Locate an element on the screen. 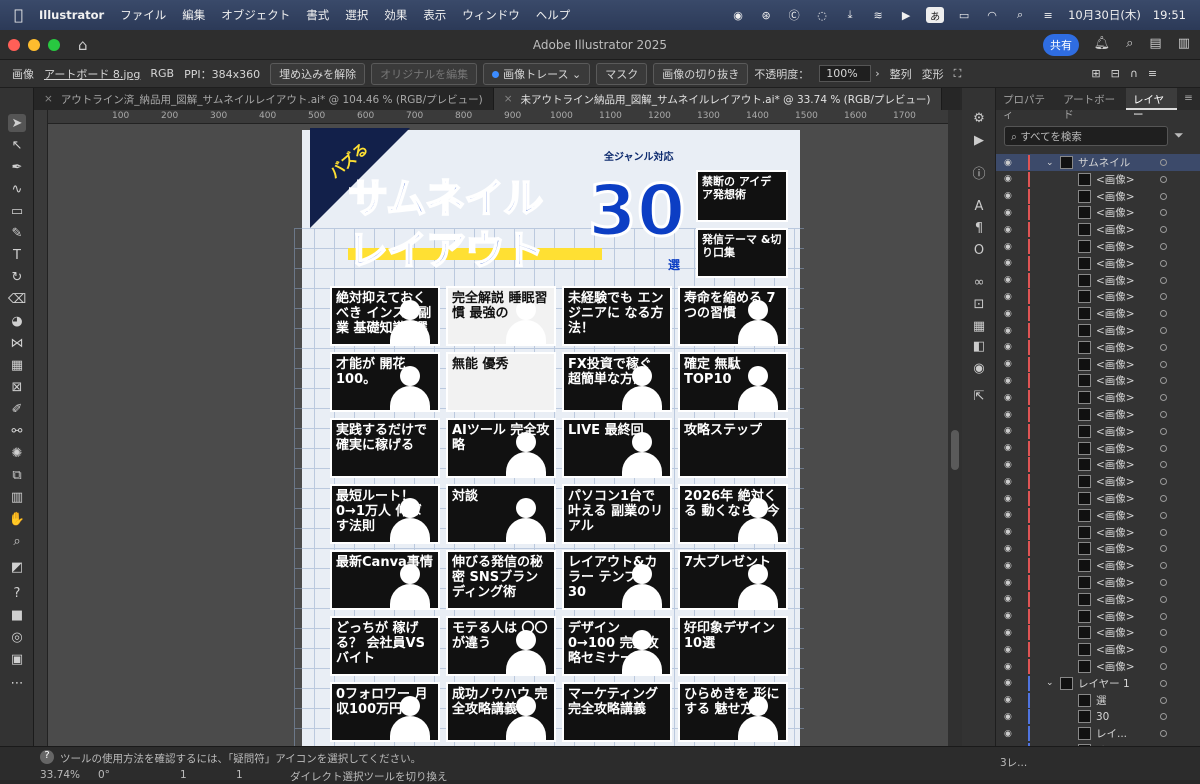 The height and width of the screenshot is (784, 1200). thumbnail-12: 攻略ステップ is located at coordinates (733, 448).